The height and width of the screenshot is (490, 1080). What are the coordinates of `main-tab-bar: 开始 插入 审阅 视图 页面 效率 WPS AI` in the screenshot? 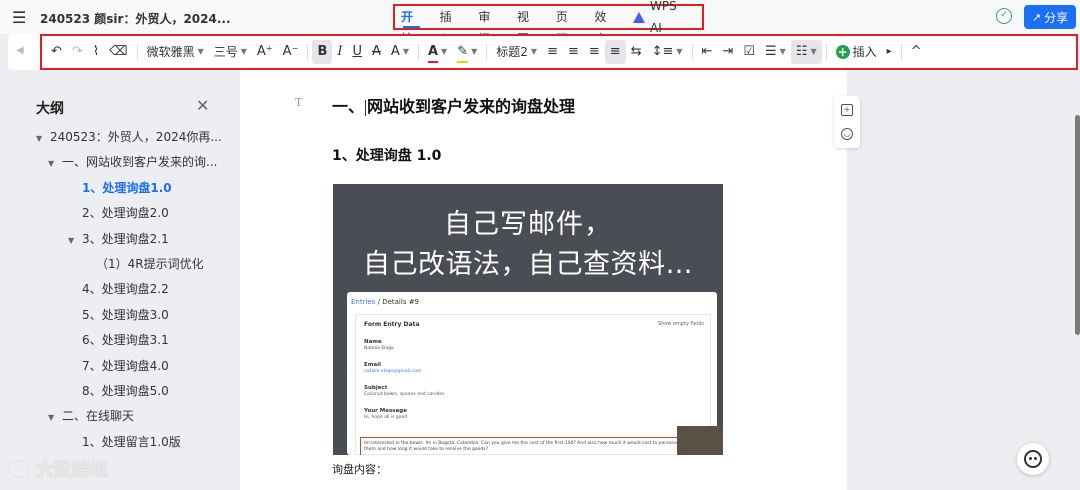 It's located at (548, 23).